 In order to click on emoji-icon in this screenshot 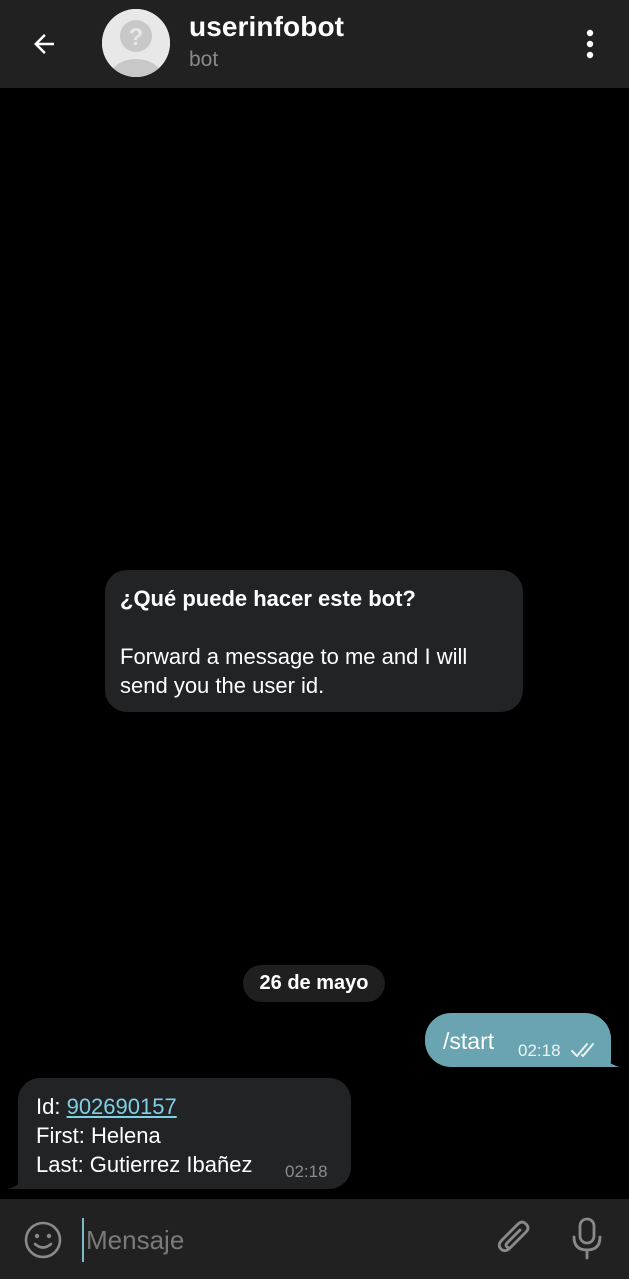, I will do `click(43, 1240)`.